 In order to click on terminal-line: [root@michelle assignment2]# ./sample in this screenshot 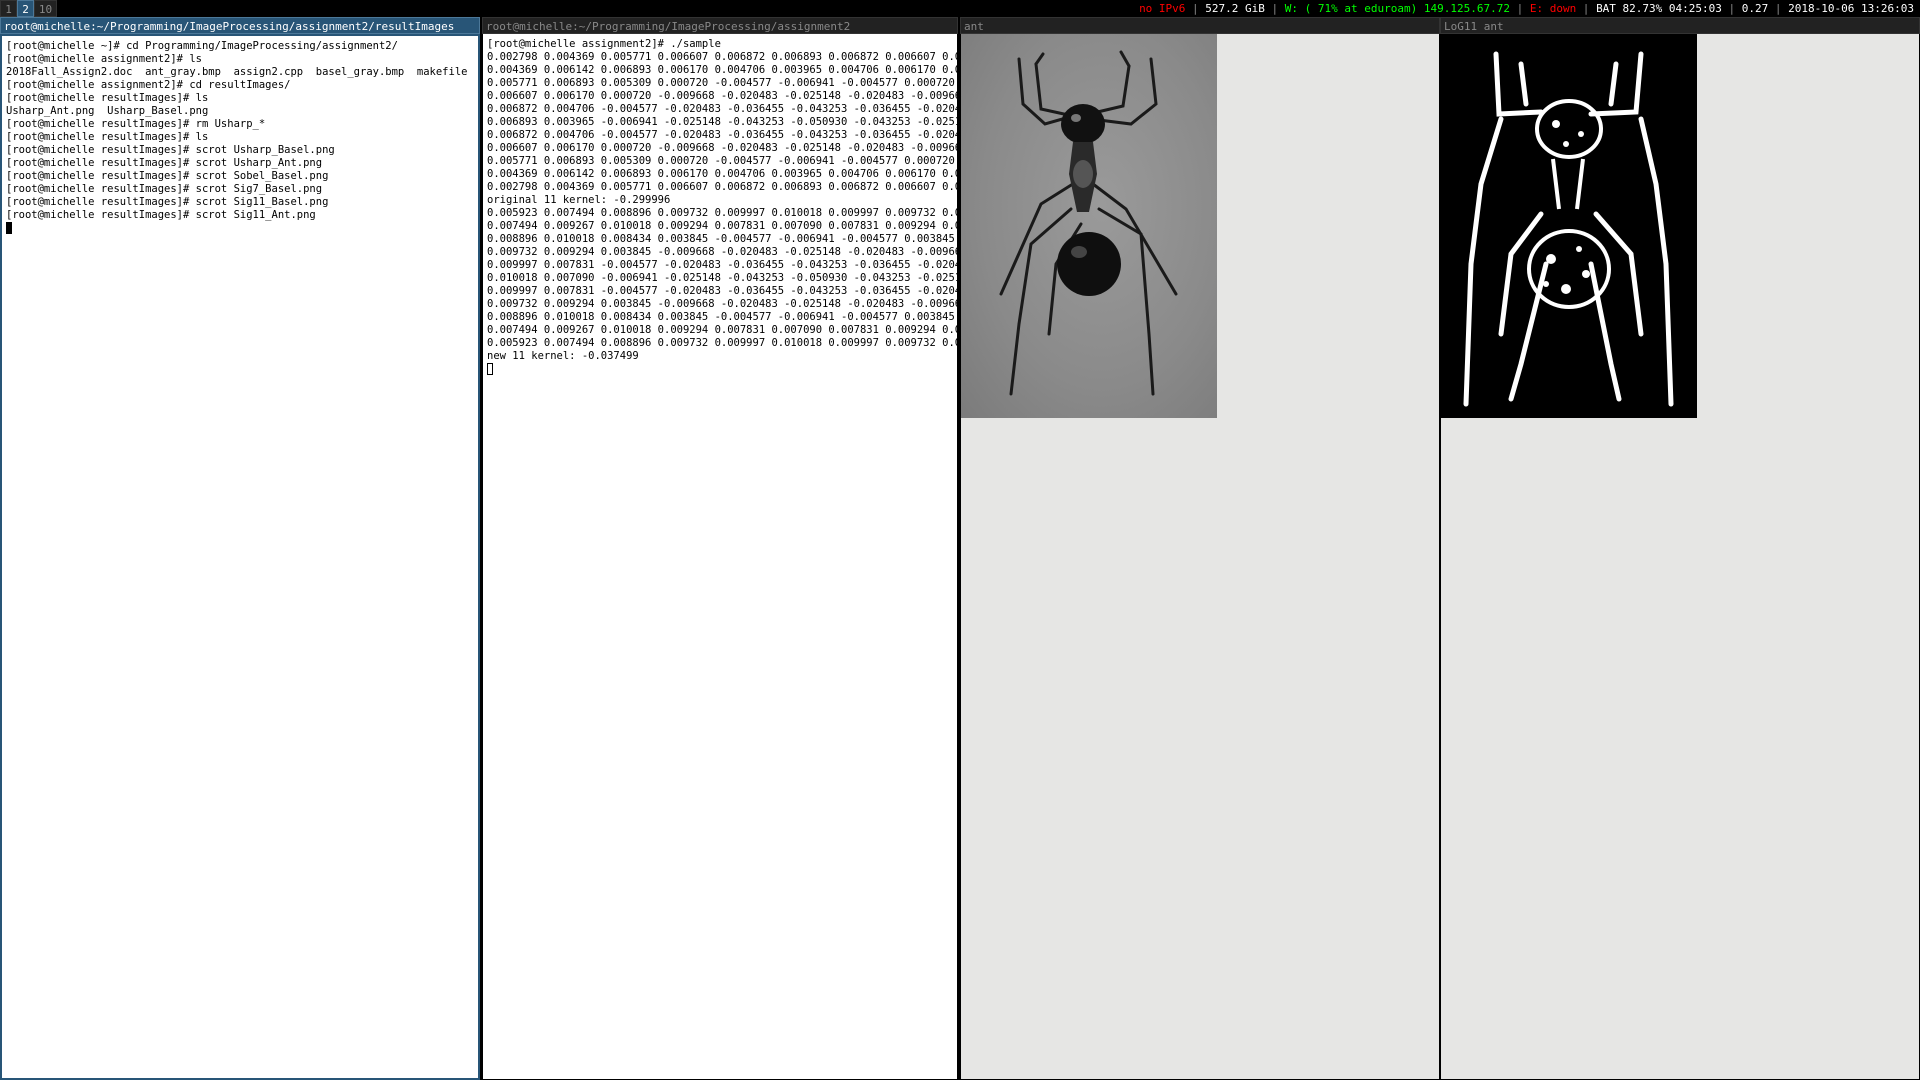, I will do `click(604, 44)`.